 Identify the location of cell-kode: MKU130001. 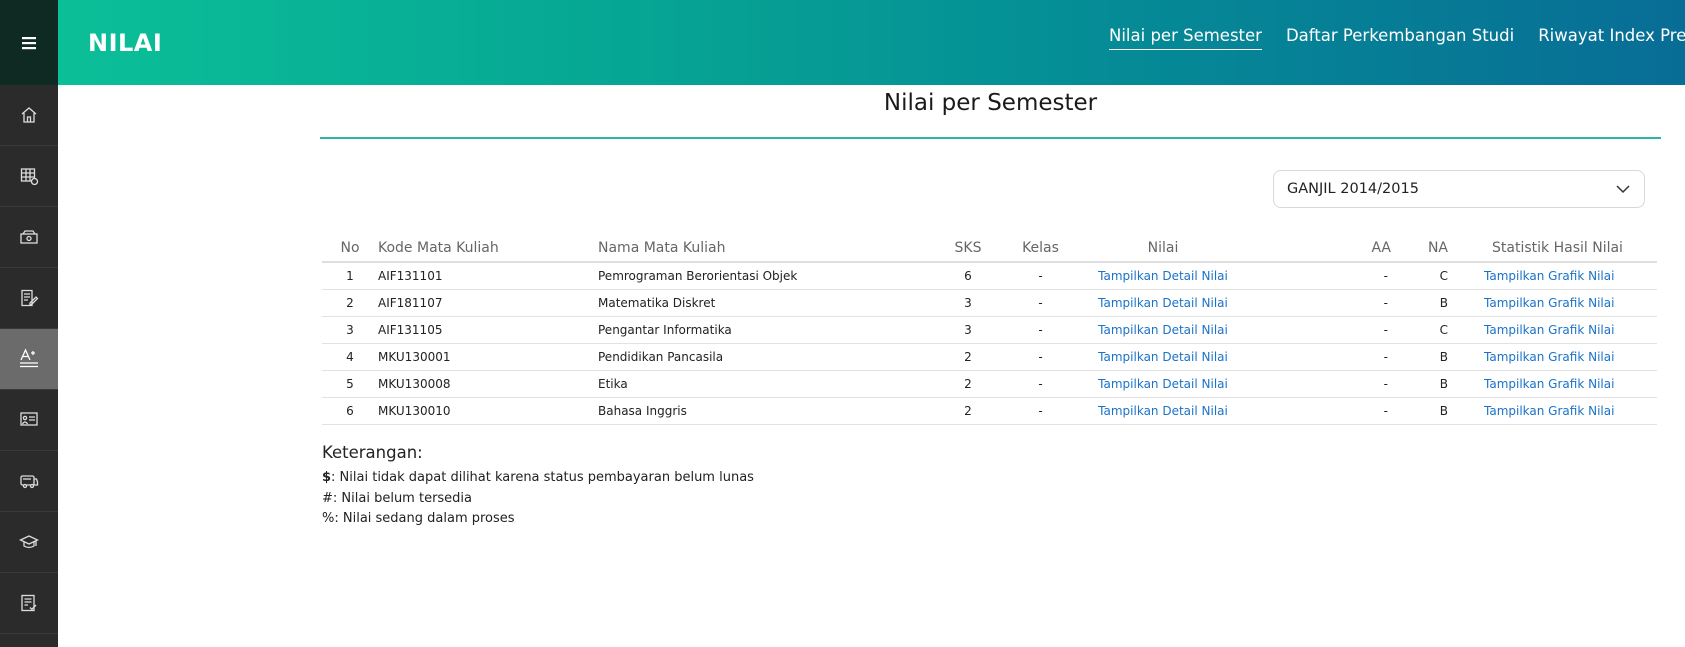
(414, 356).